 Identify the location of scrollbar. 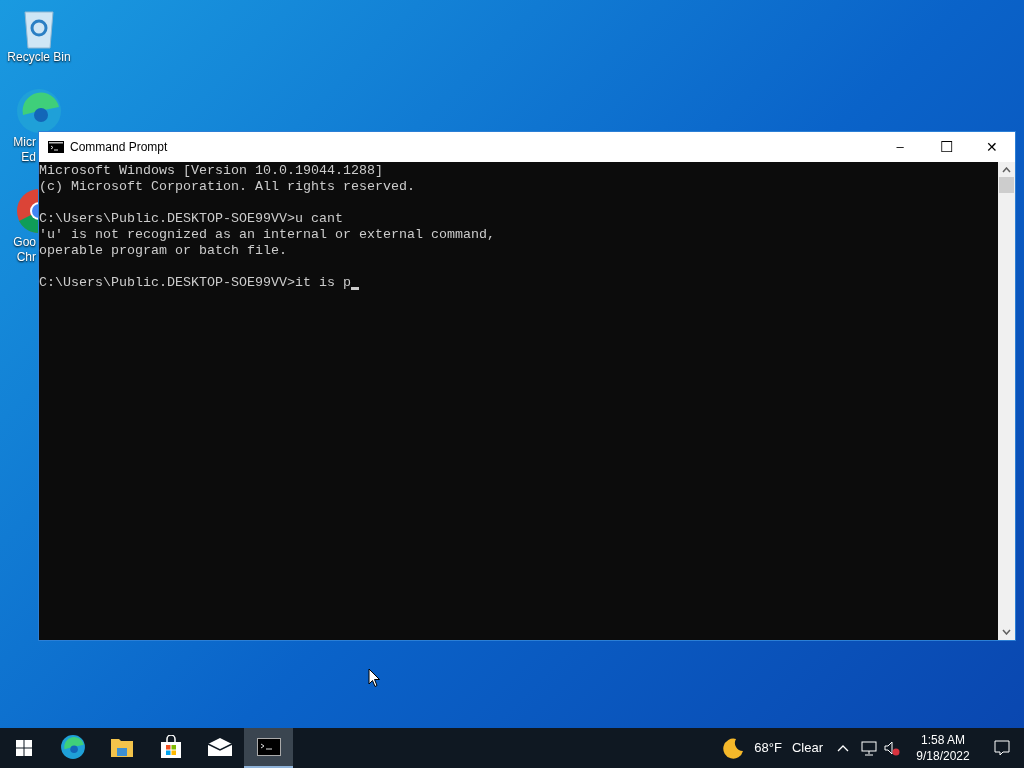
(1006, 401).